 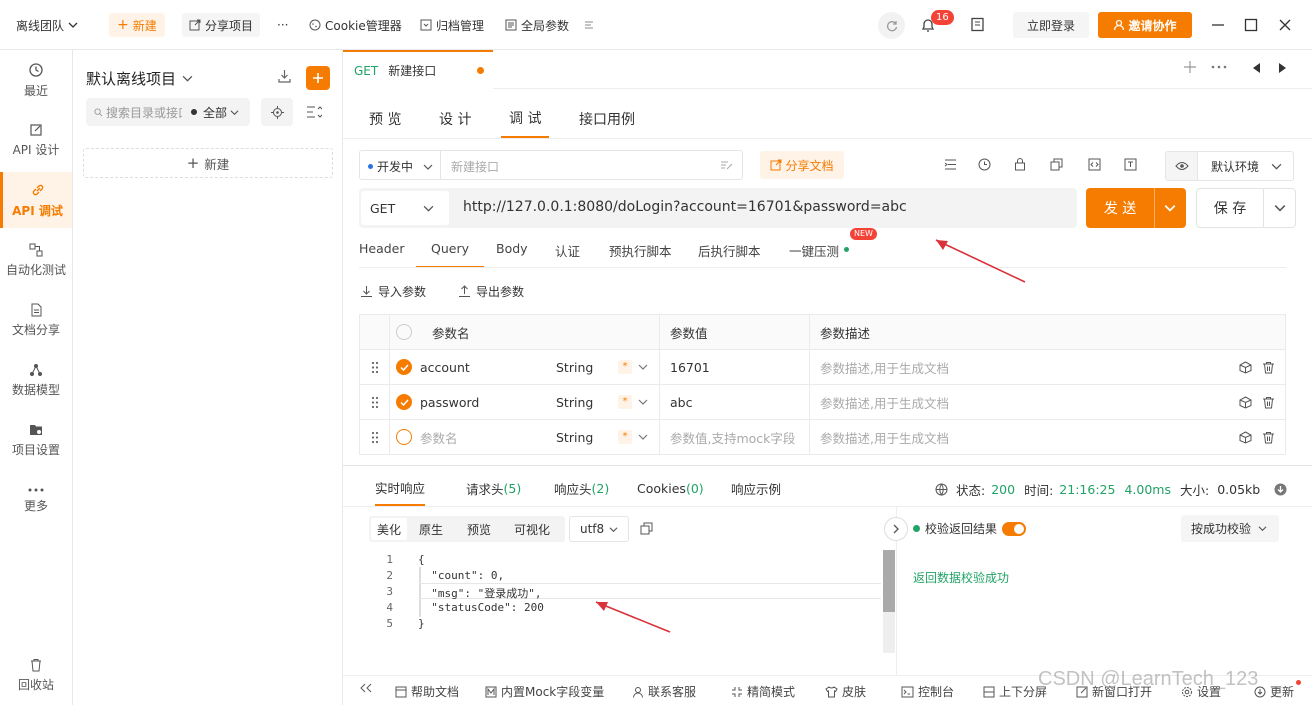 What do you see at coordinates (36, 320) in the screenshot?
I see `nav-doc-share: 文档分享` at bounding box center [36, 320].